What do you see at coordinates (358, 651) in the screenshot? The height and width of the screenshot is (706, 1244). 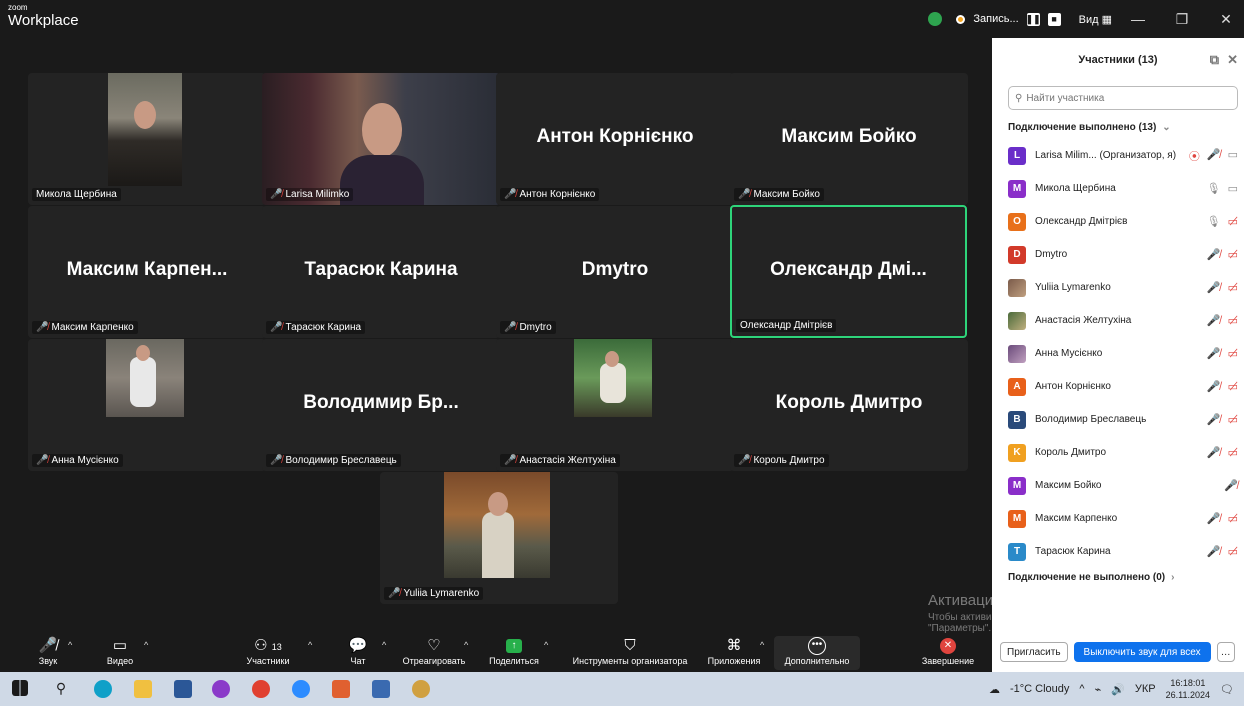 I see `chat-button: 💬 Чат` at bounding box center [358, 651].